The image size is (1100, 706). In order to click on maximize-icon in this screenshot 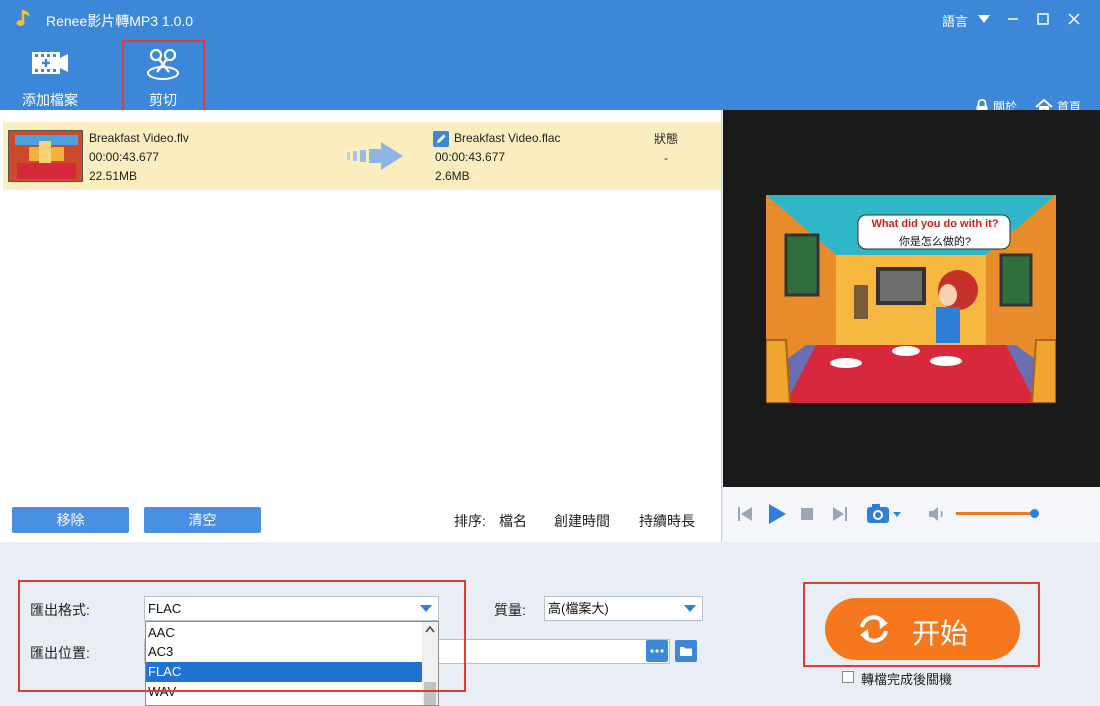, I will do `click(1043, 19)`.